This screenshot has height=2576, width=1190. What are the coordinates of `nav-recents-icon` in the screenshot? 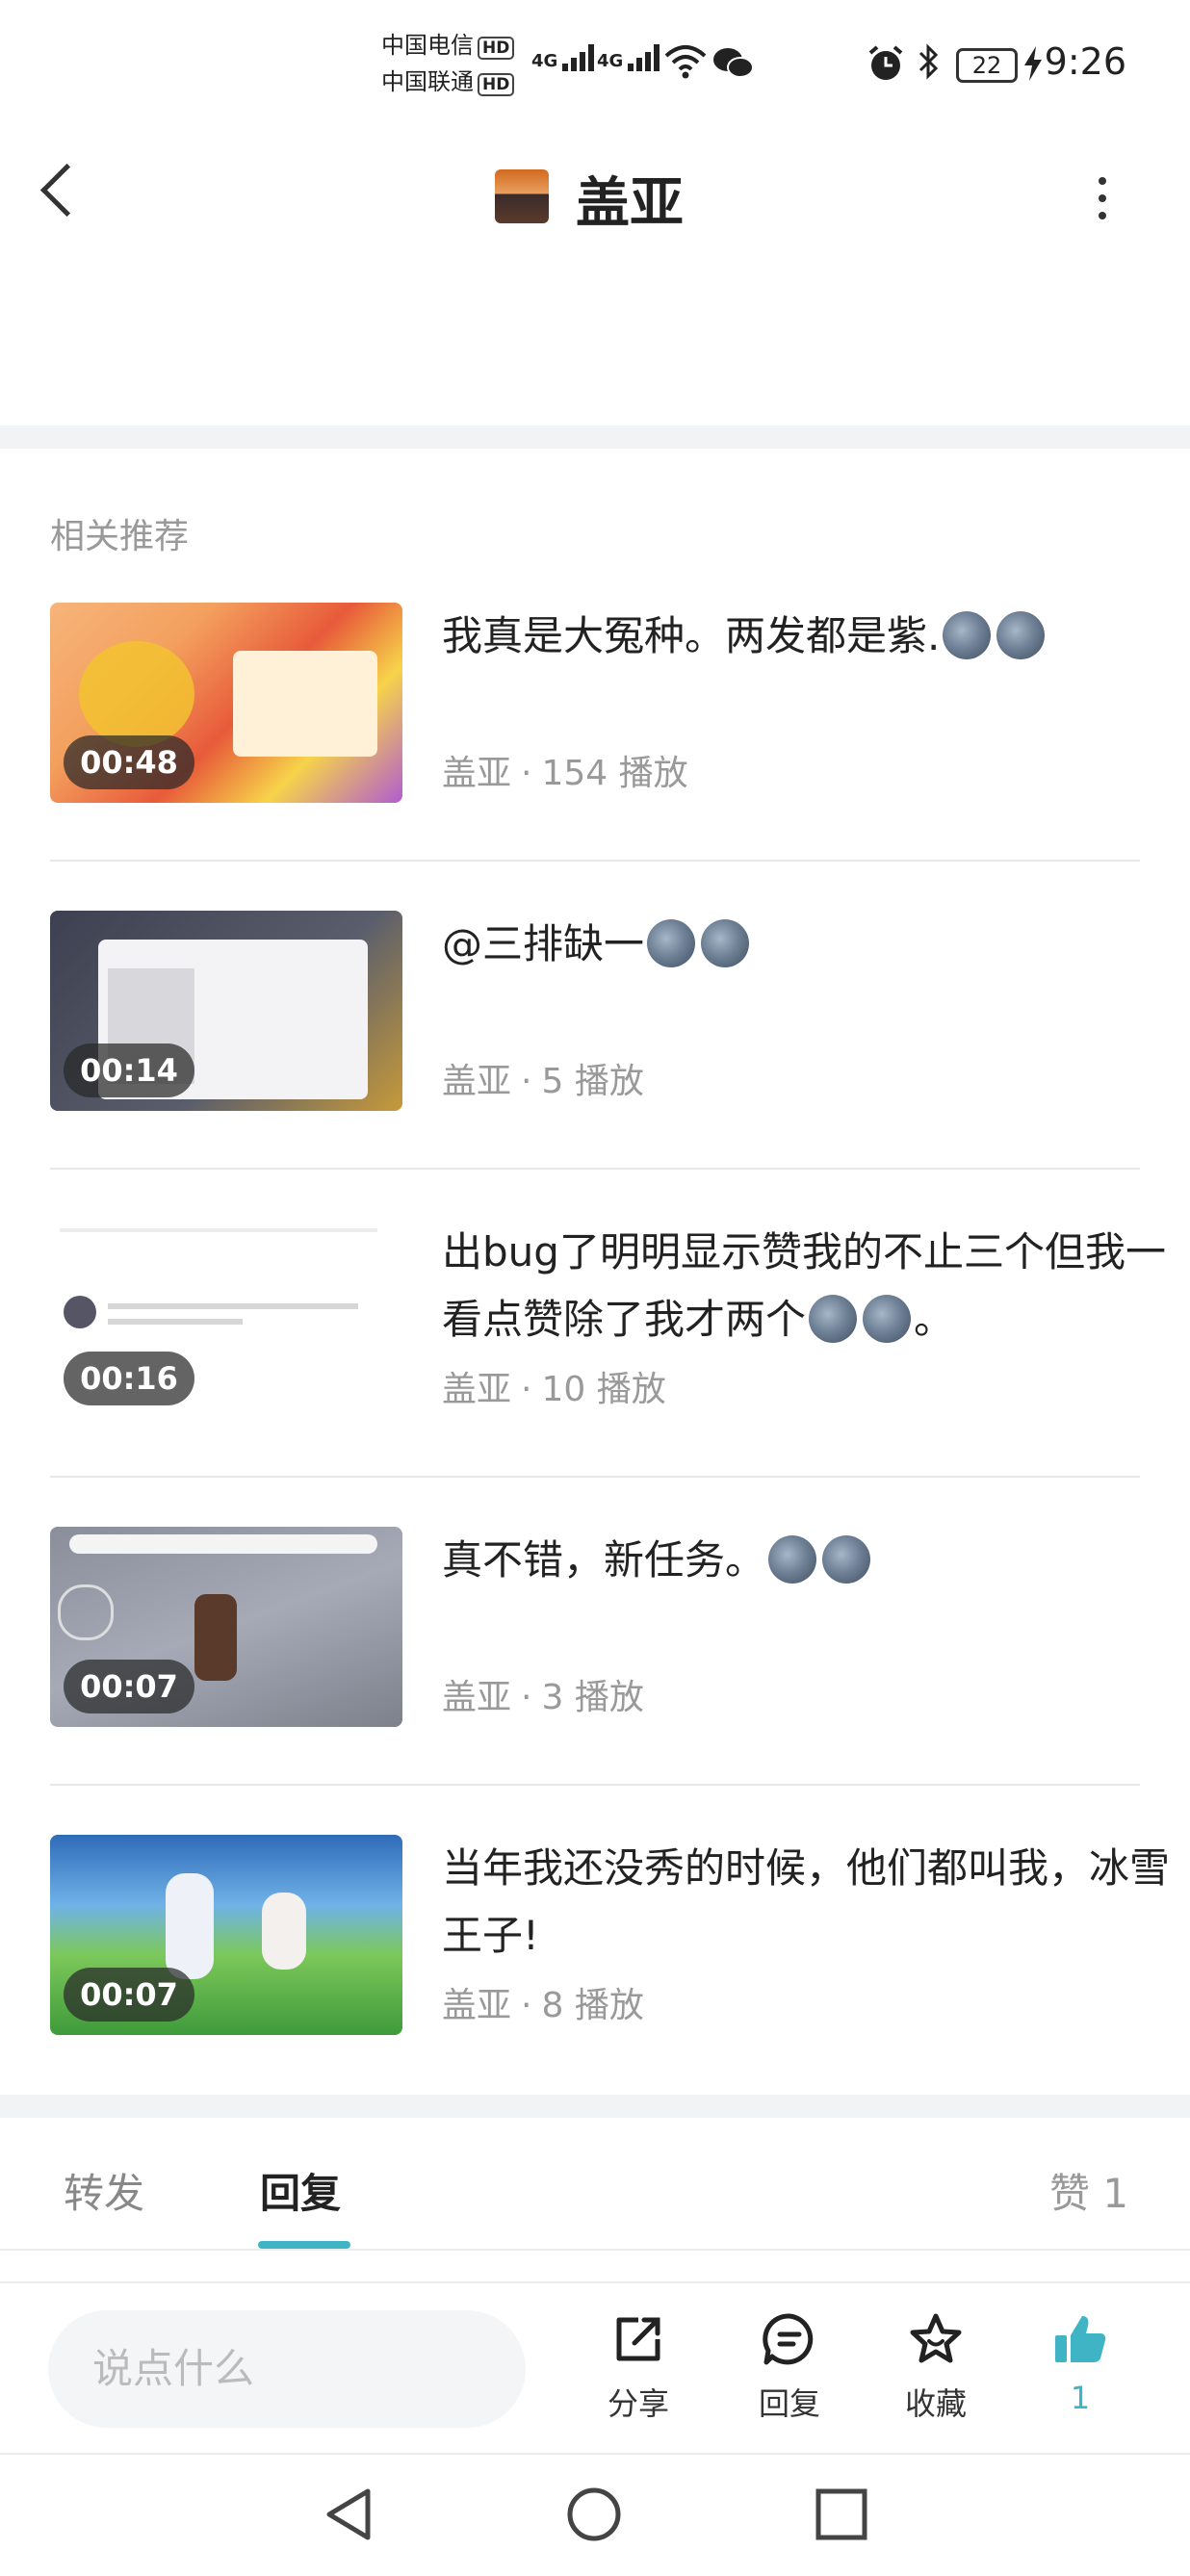 It's located at (842, 2514).